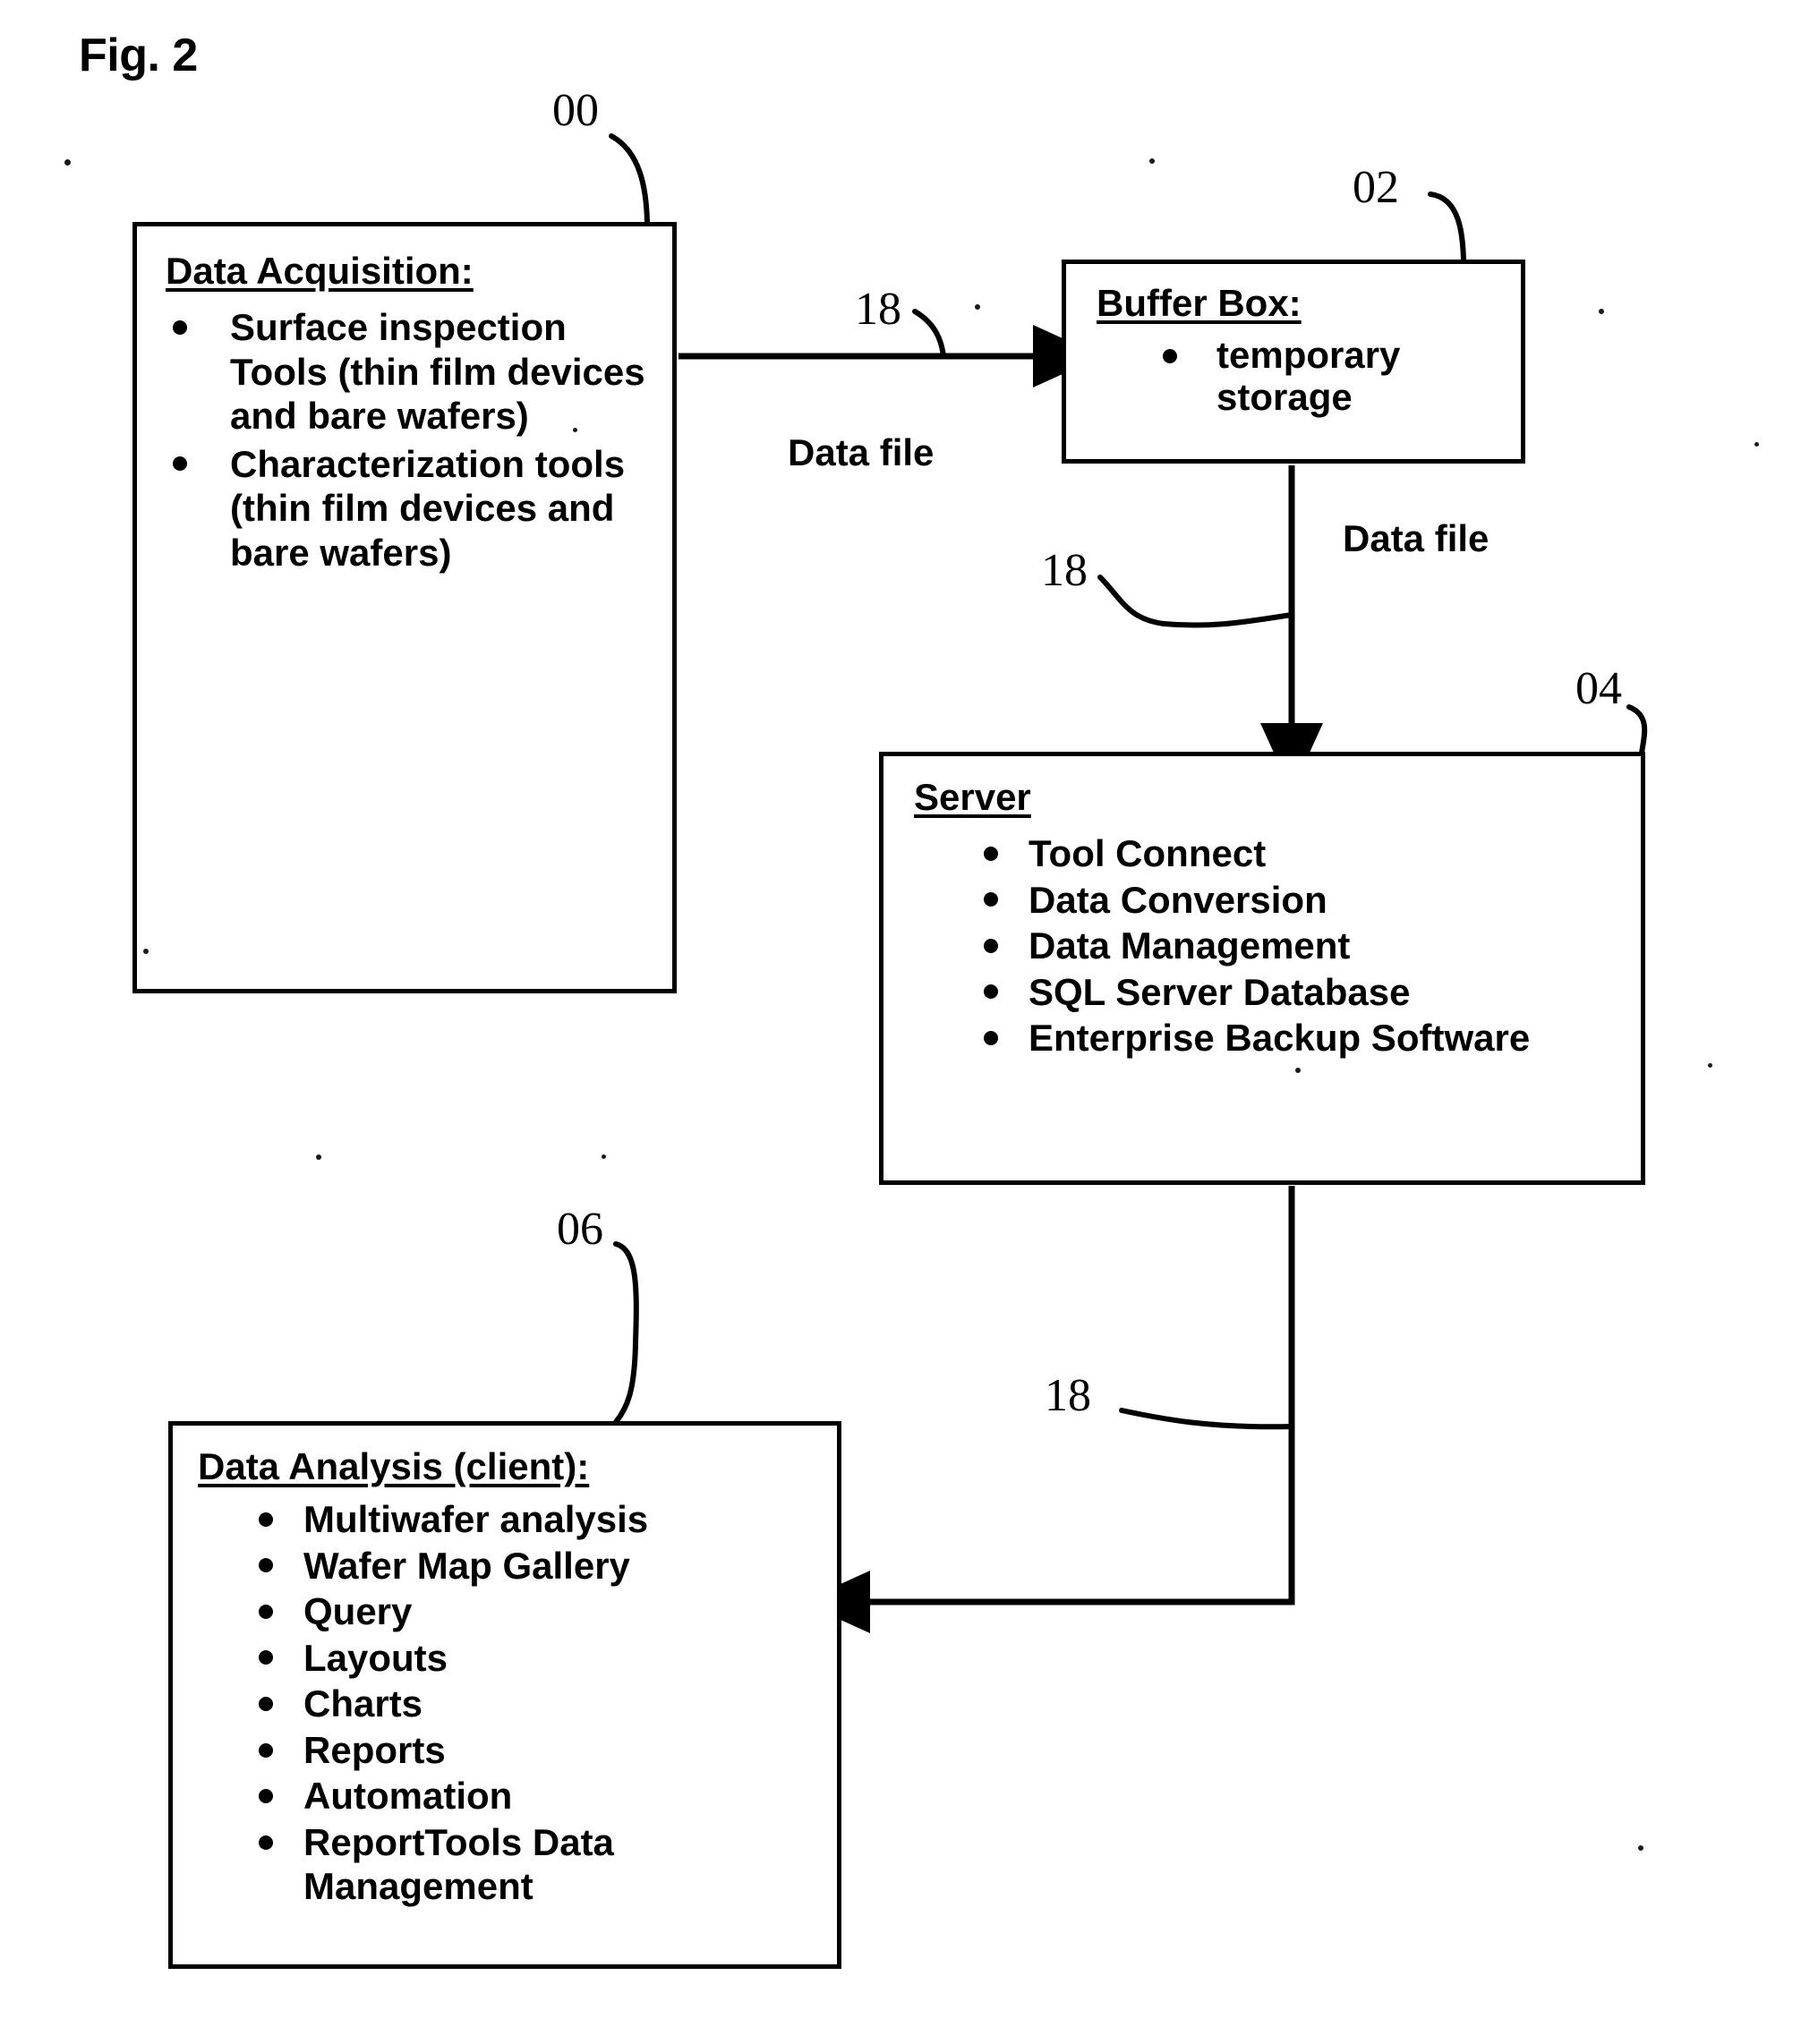 This screenshot has width=1801, height=2044. What do you see at coordinates (358, 1611) in the screenshot?
I see `list-item-label: Query` at bounding box center [358, 1611].